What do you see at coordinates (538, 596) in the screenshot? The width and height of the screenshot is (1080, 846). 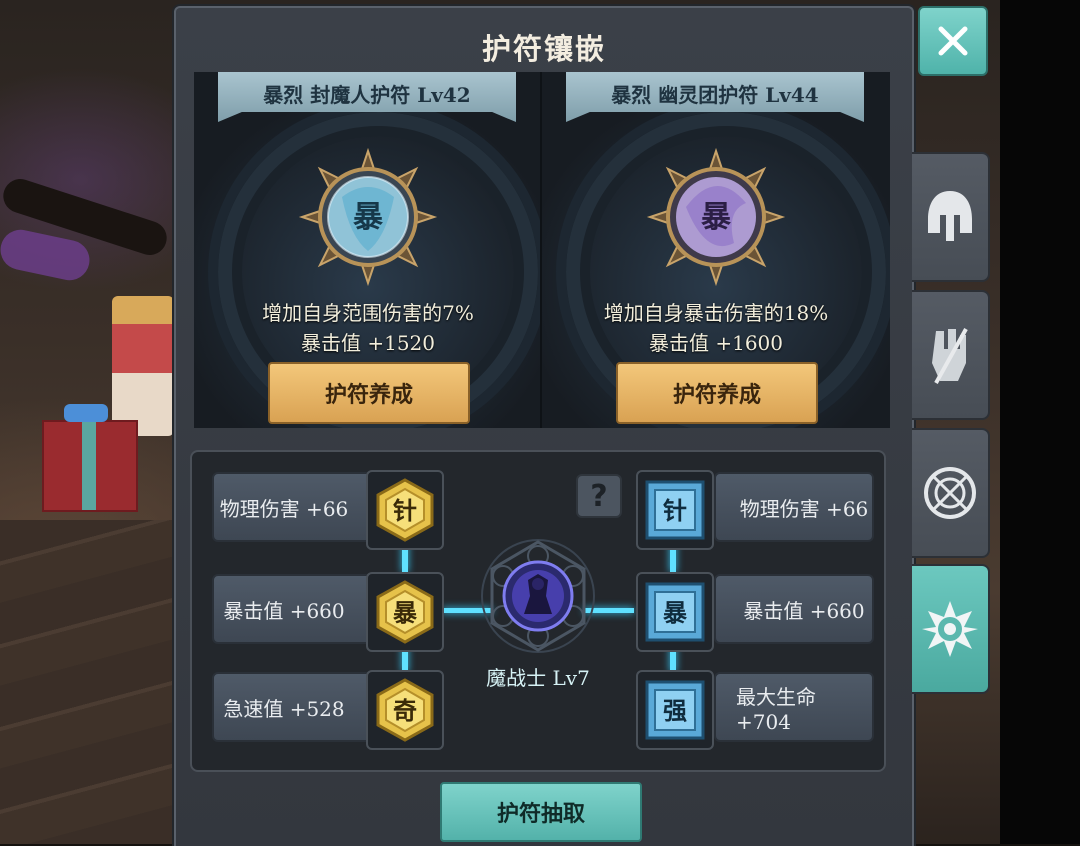 I see `hero-emblem-icon` at bounding box center [538, 596].